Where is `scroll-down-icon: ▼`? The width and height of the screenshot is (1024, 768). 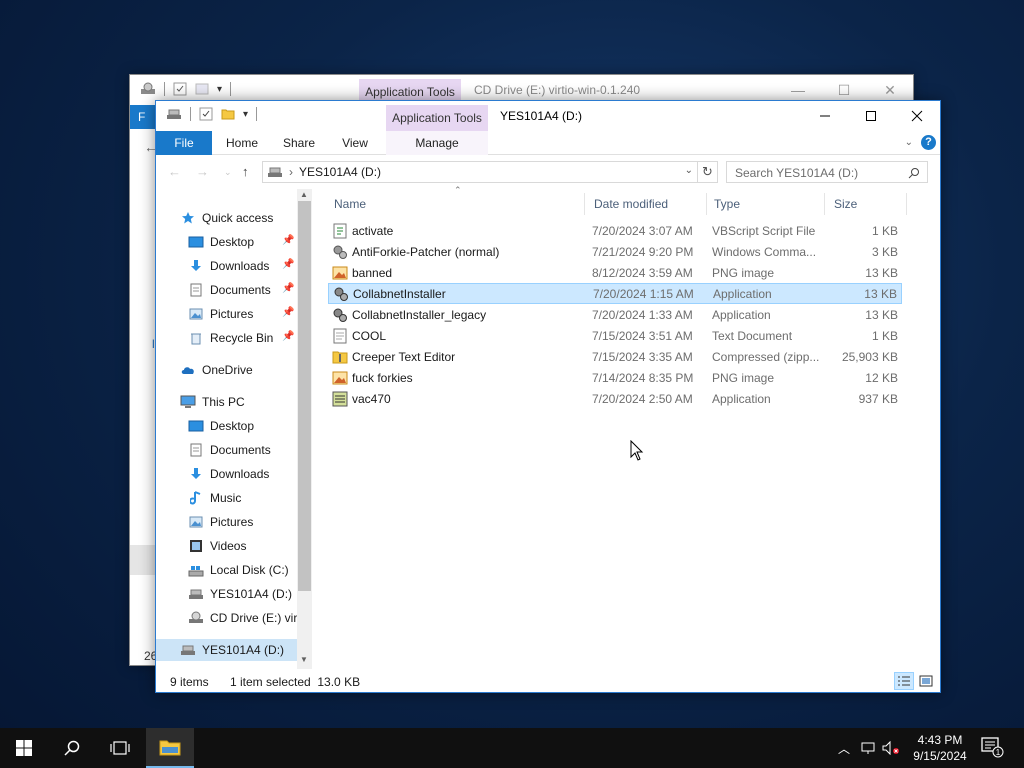
scroll-down-icon: ▼ is located at coordinates (304, 659).